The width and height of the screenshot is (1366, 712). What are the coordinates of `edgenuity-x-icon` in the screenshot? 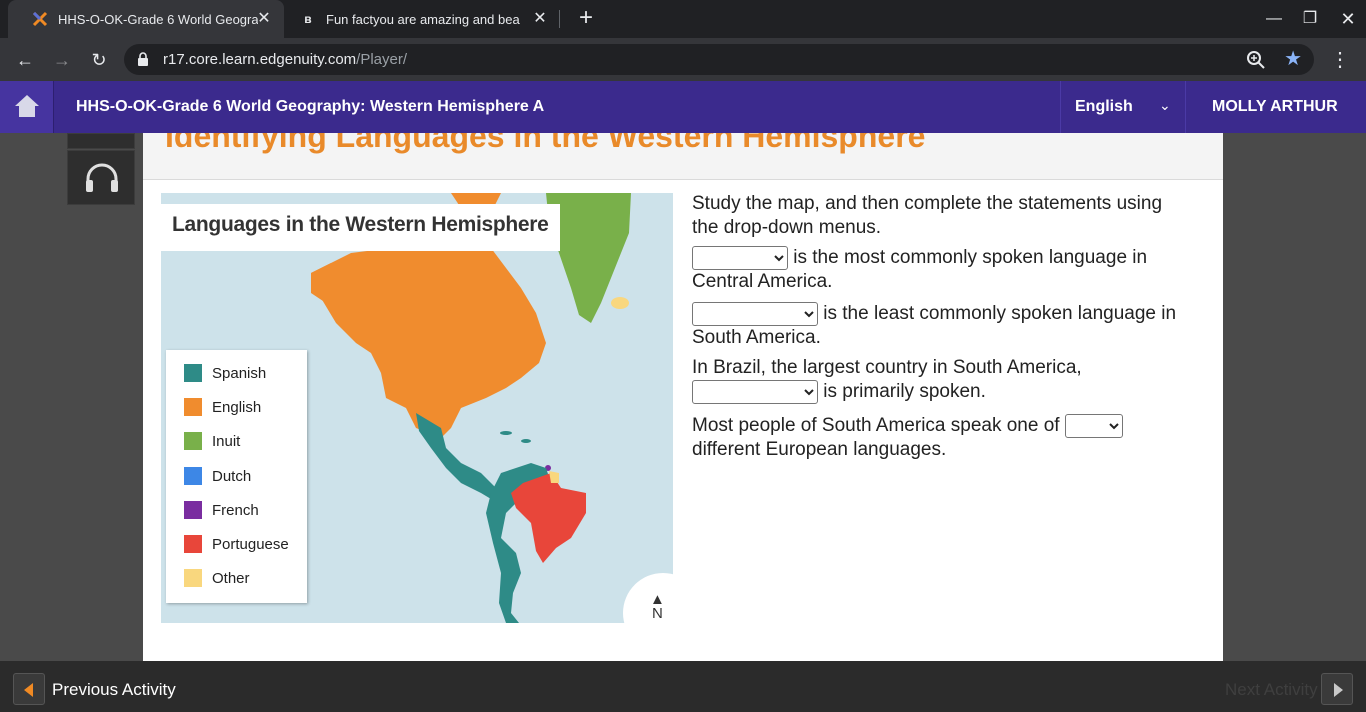 It's located at (40, 19).